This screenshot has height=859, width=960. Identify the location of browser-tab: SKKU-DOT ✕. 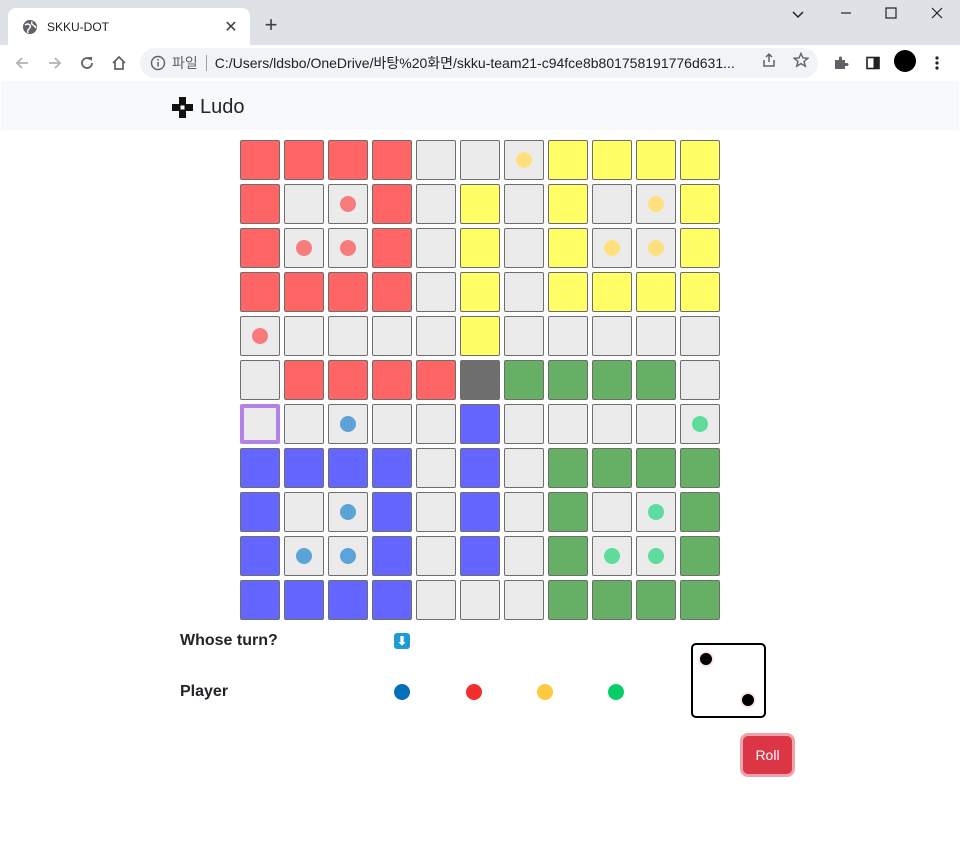
(129, 26).